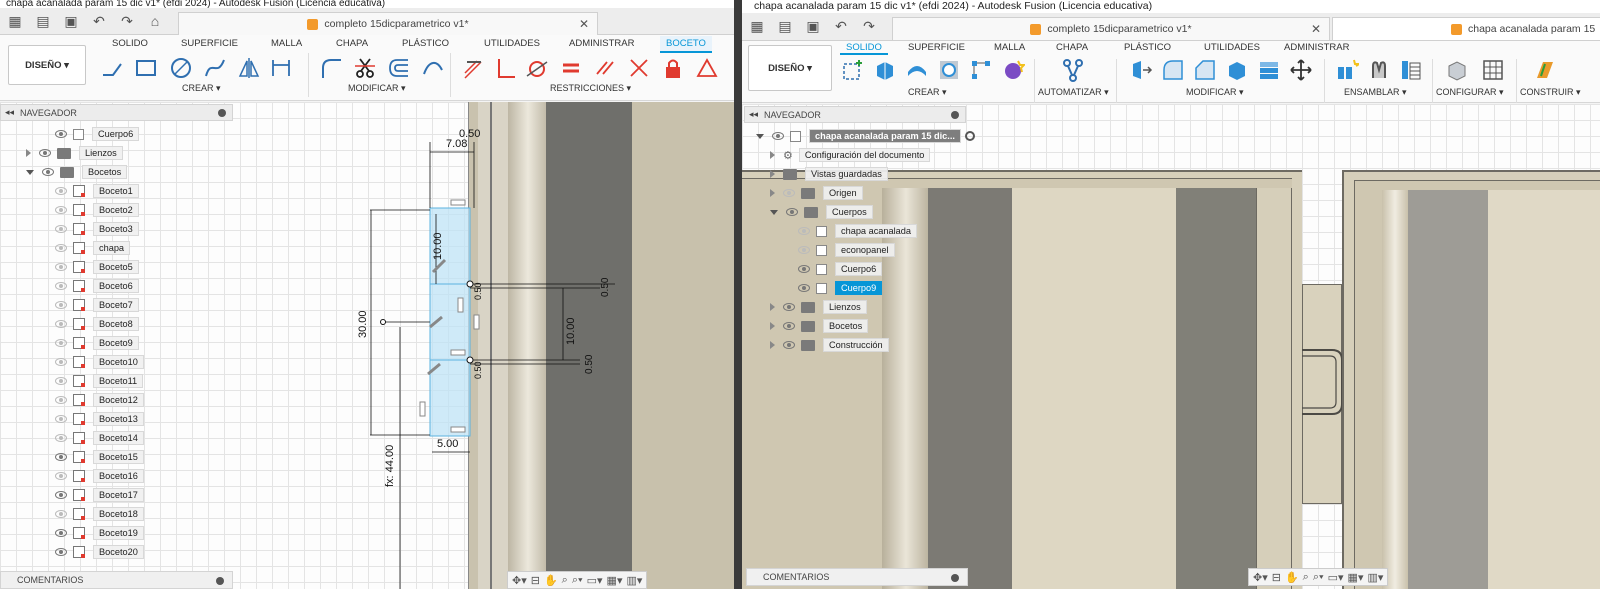  What do you see at coordinates (813, 26) in the screenshot?
I see `save-icon: ▣` at bounding box center [813, 26].